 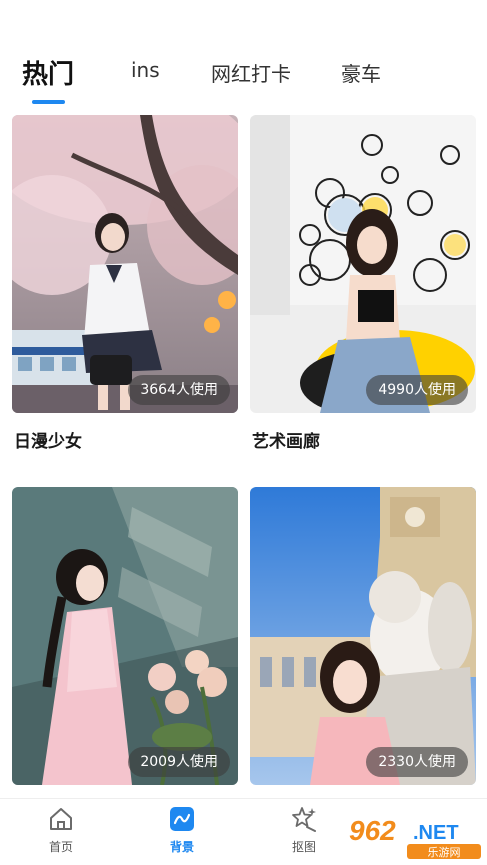 What do you see at coordinates (251, 72) in the screenshot?
I see `tab-influencer-spots: 网红打卡` at bounding box center [251, 72].